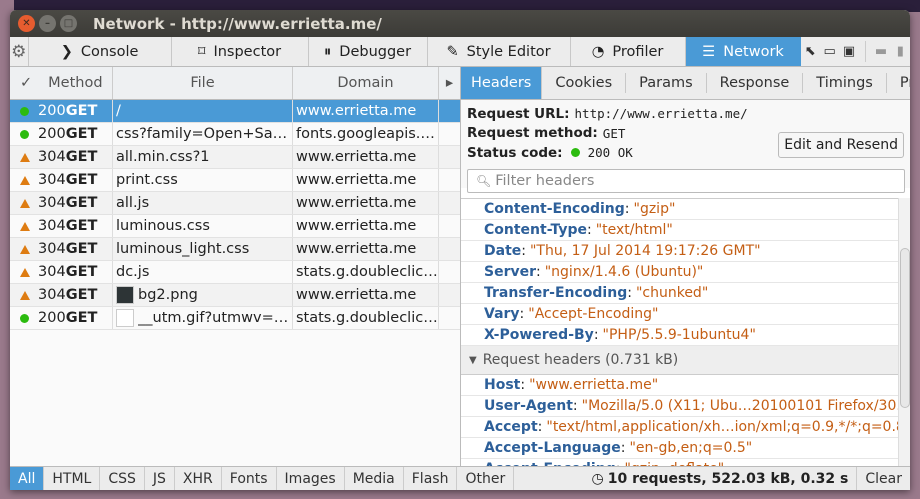 The width and height of the screenshot is (920, 499). I want to click on toggle-sidebar-icon: ▸, so click(449, 83).